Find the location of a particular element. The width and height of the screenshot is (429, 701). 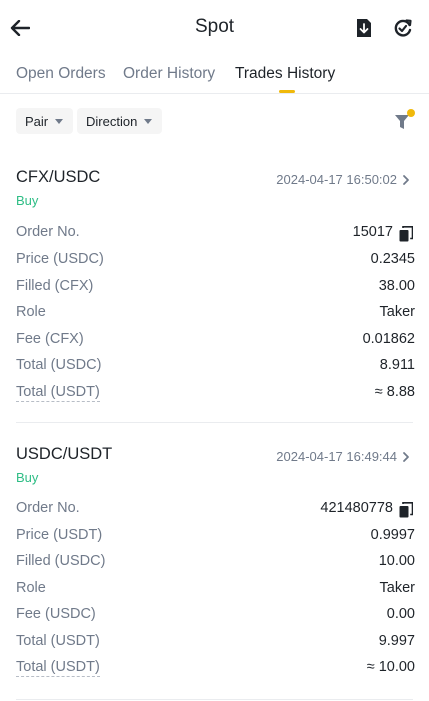

tab-open-orders: Open Orders is located at coordinates (61, 74).